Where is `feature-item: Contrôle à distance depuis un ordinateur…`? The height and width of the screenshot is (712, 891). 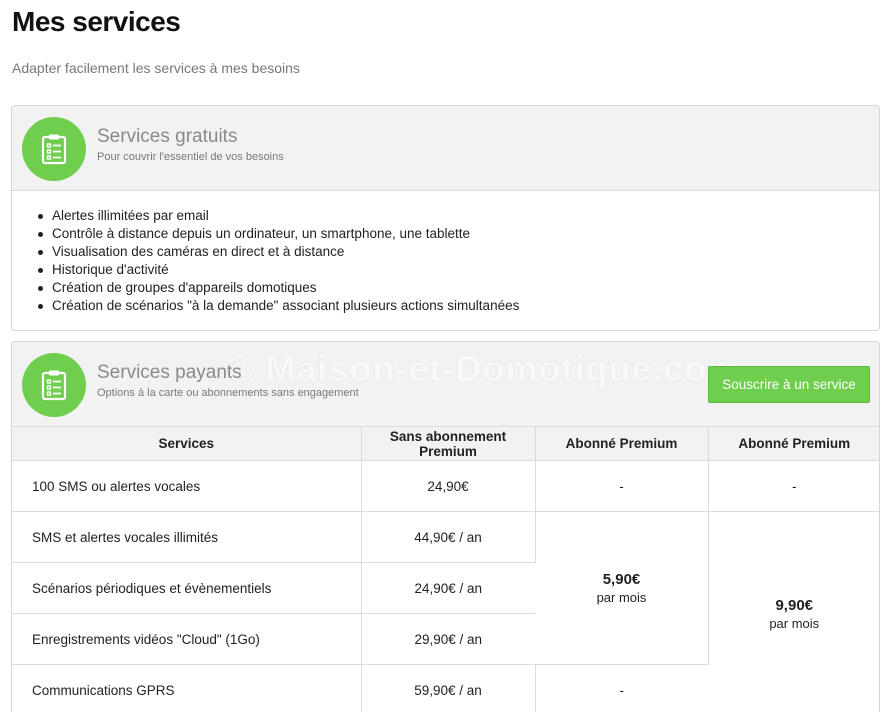
feature-item: Contrôle à distance depuis un ordinateur… is located at coordinates (278, 234).